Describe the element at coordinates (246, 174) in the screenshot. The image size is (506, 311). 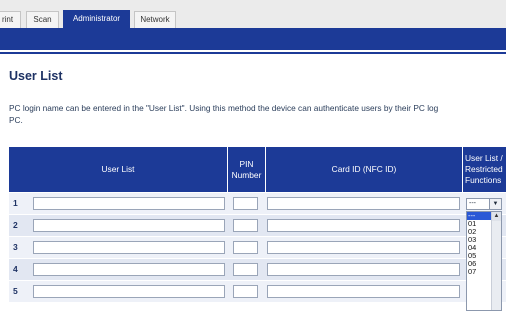
I see `header-pin-line2: Number` at that location.